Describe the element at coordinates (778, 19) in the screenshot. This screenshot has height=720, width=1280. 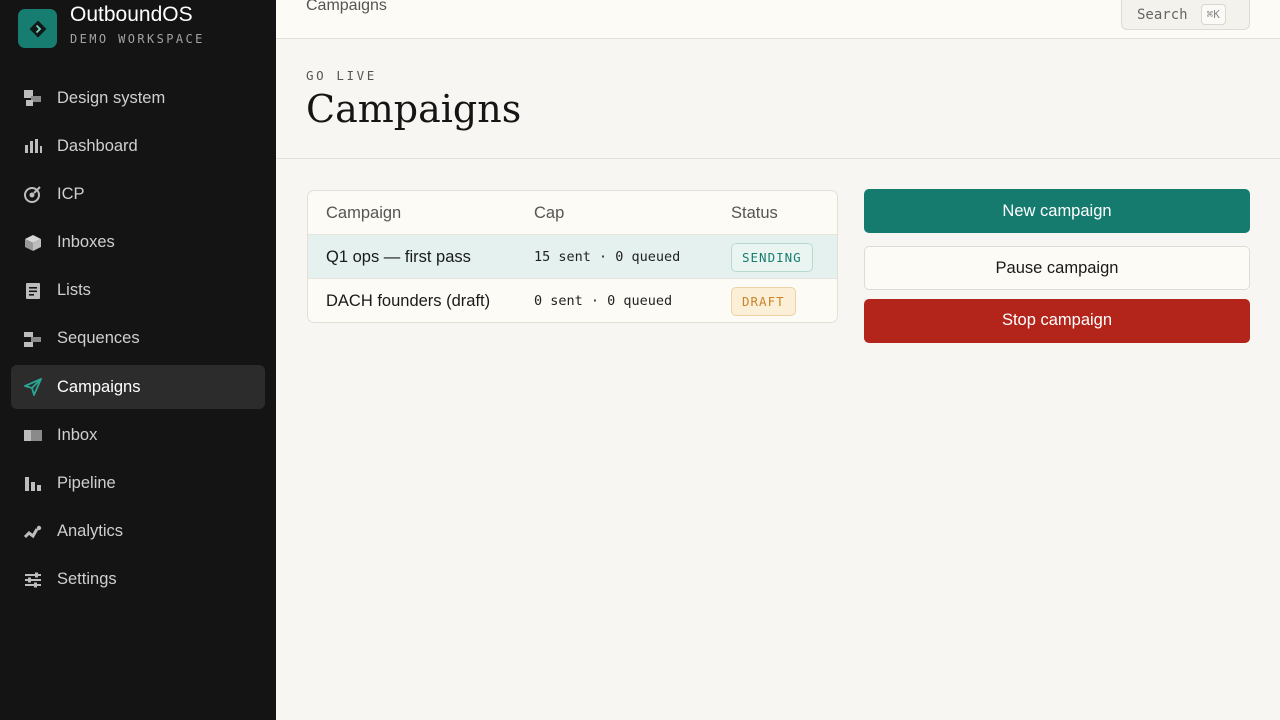
I see `topbar: Campaigns Search ⌘K` at that location.